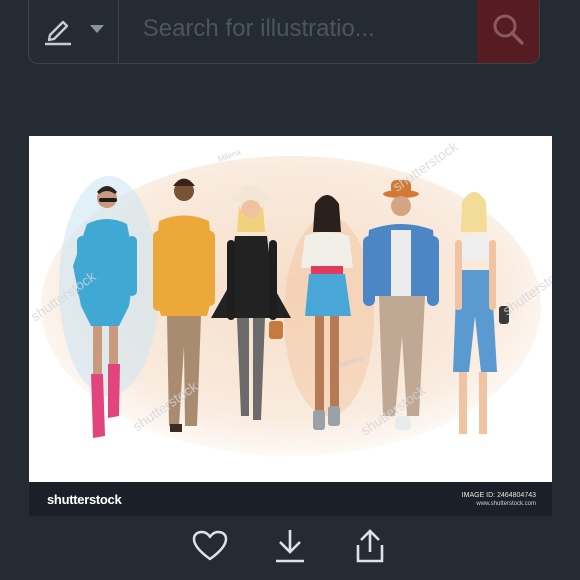  What do you see at coordinates (84, 499) in the screenshot?
I see `brand-logo: shutterstock` at bounding box center [84, 499].